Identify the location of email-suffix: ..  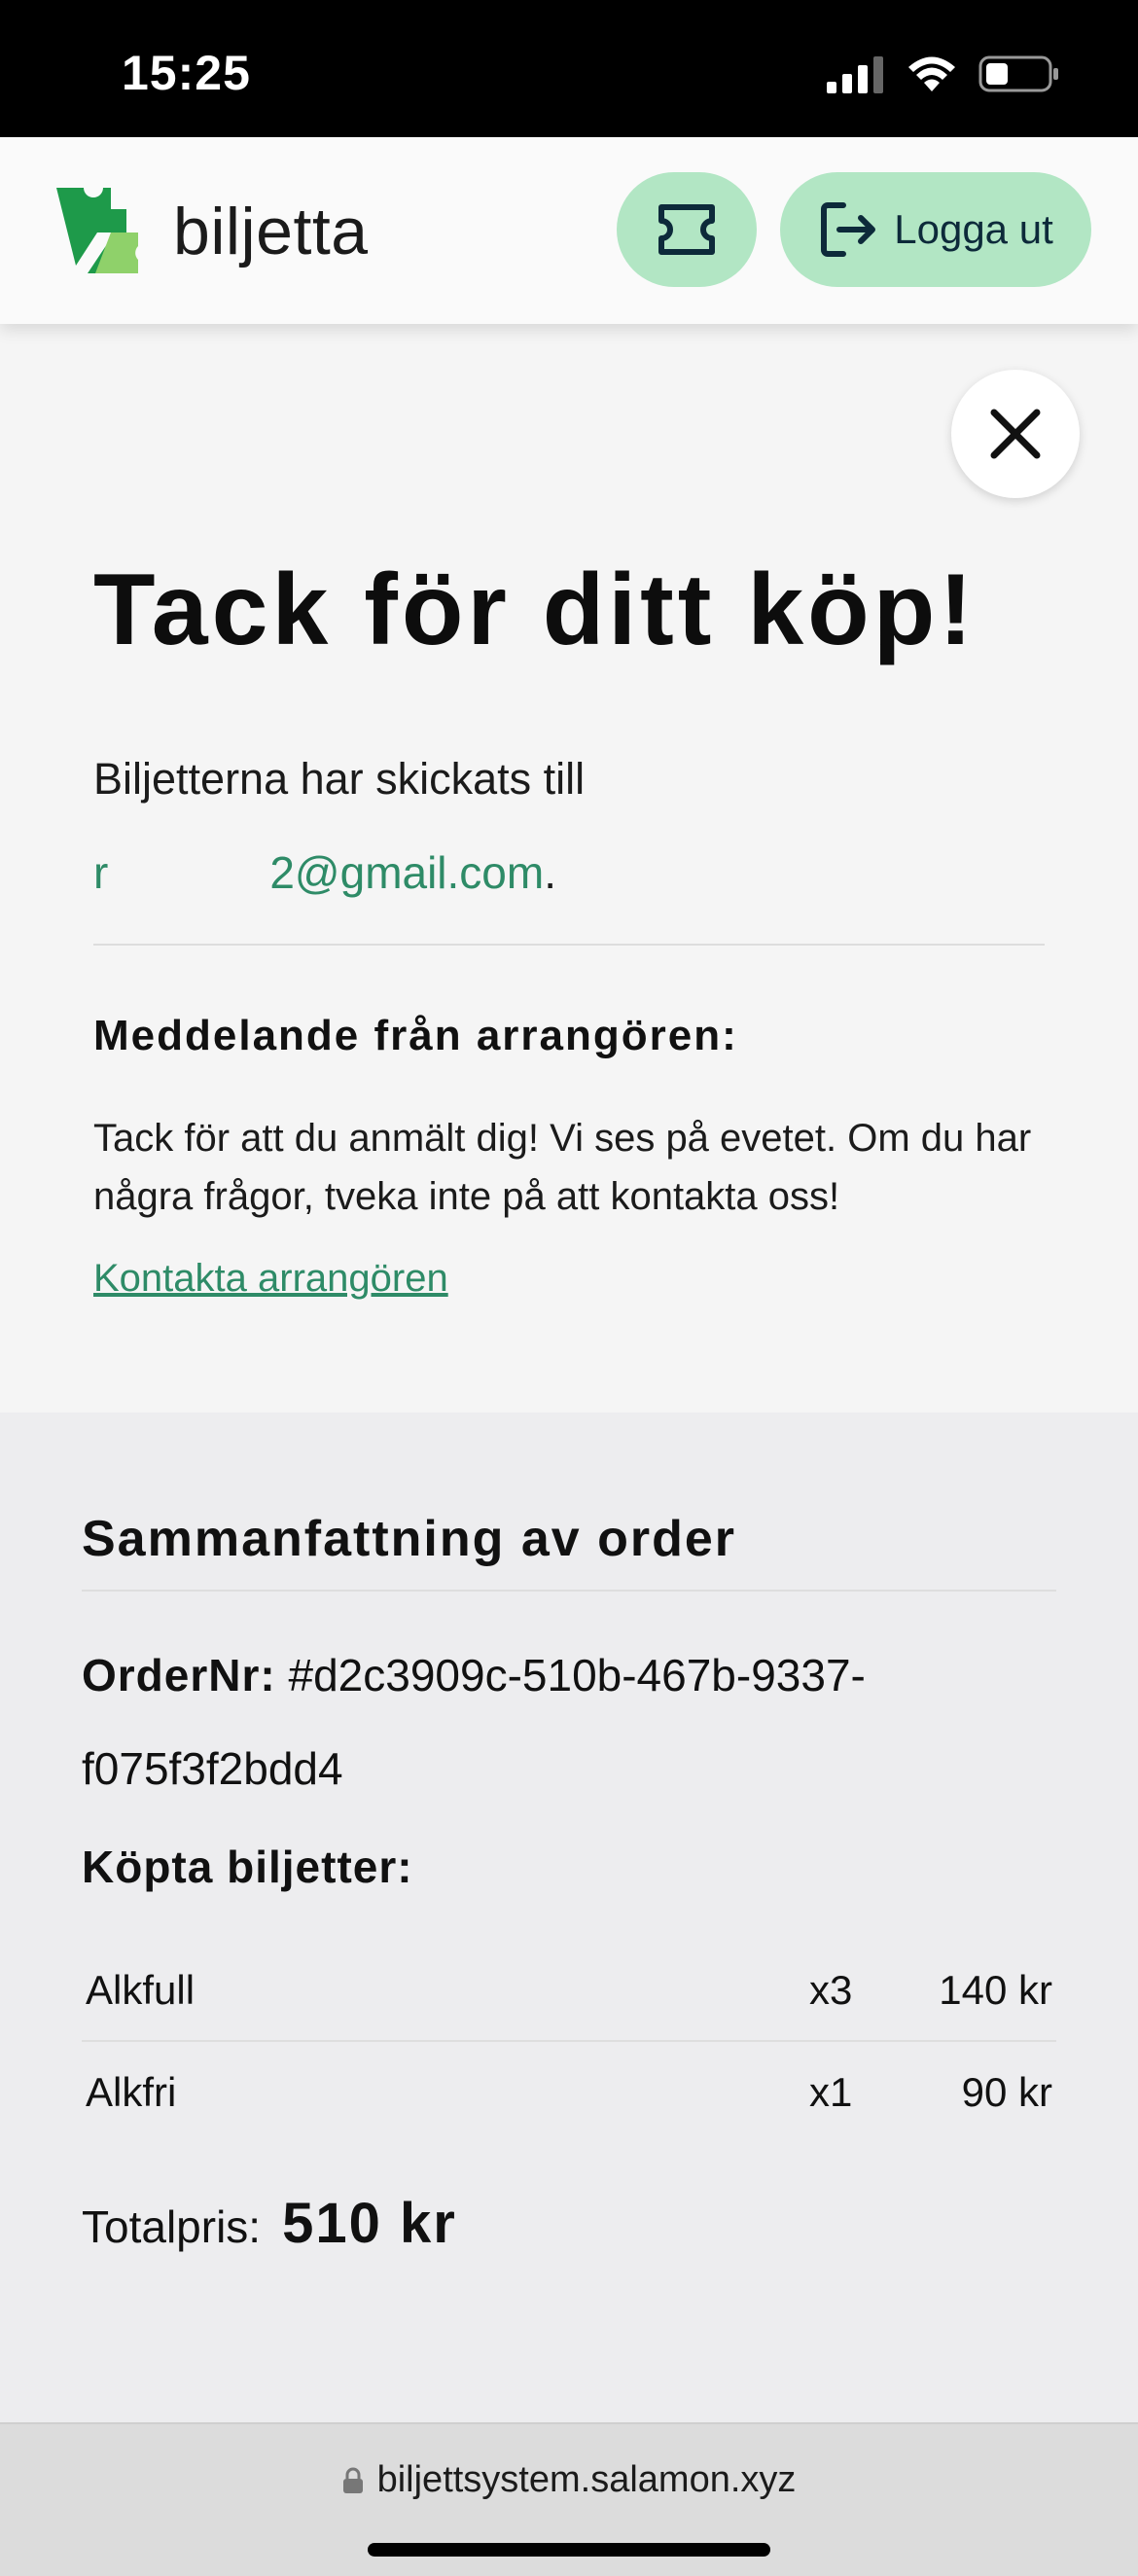
(550, 872).